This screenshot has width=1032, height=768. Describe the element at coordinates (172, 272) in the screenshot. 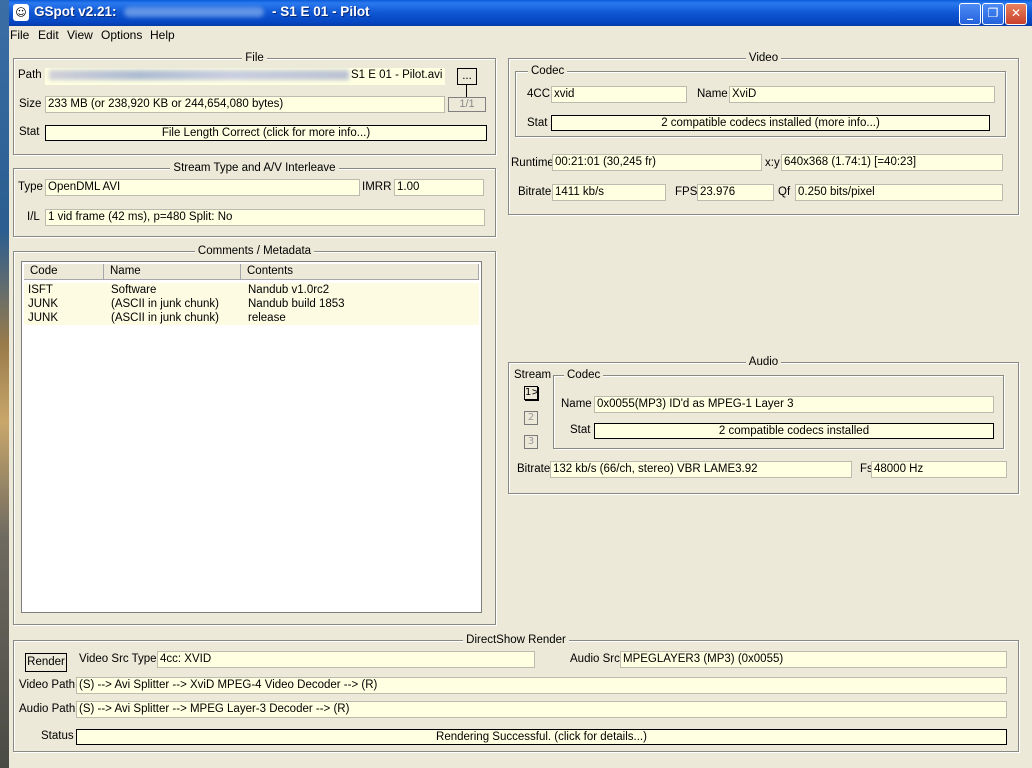

I see `column-header-name: Name` at that location.